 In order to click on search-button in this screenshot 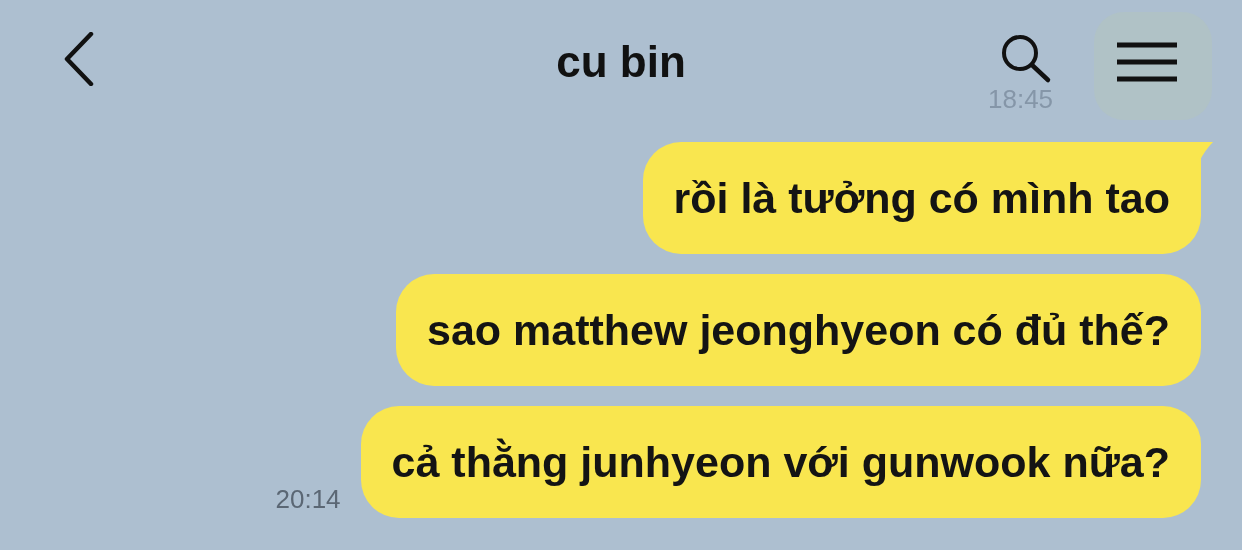, I will do `click(1026, 59)`.